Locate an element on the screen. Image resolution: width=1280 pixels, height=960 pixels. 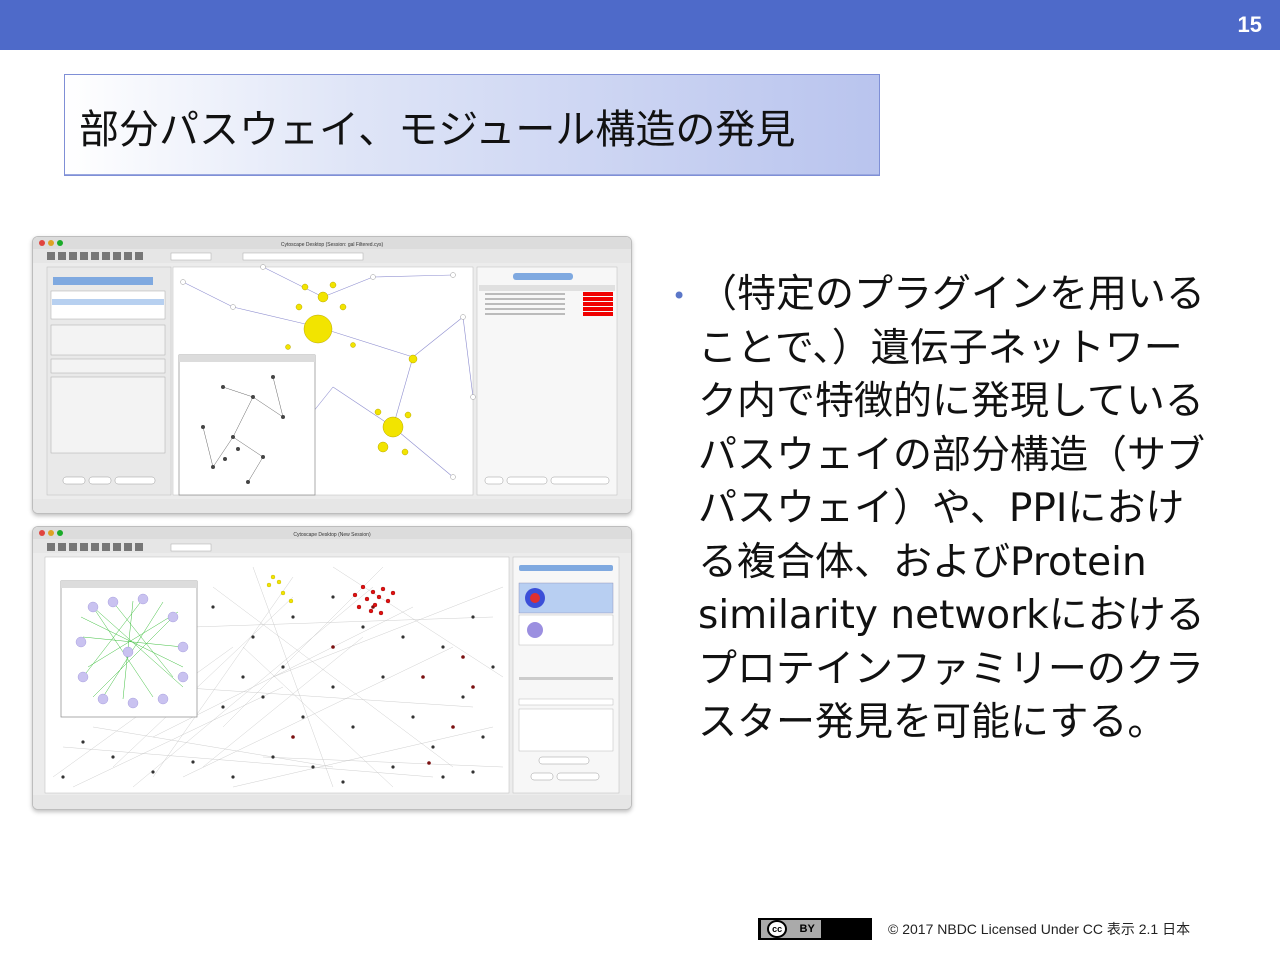
bullet-line: （特定のプラグインを用いる is located at coordinates (952, 294).